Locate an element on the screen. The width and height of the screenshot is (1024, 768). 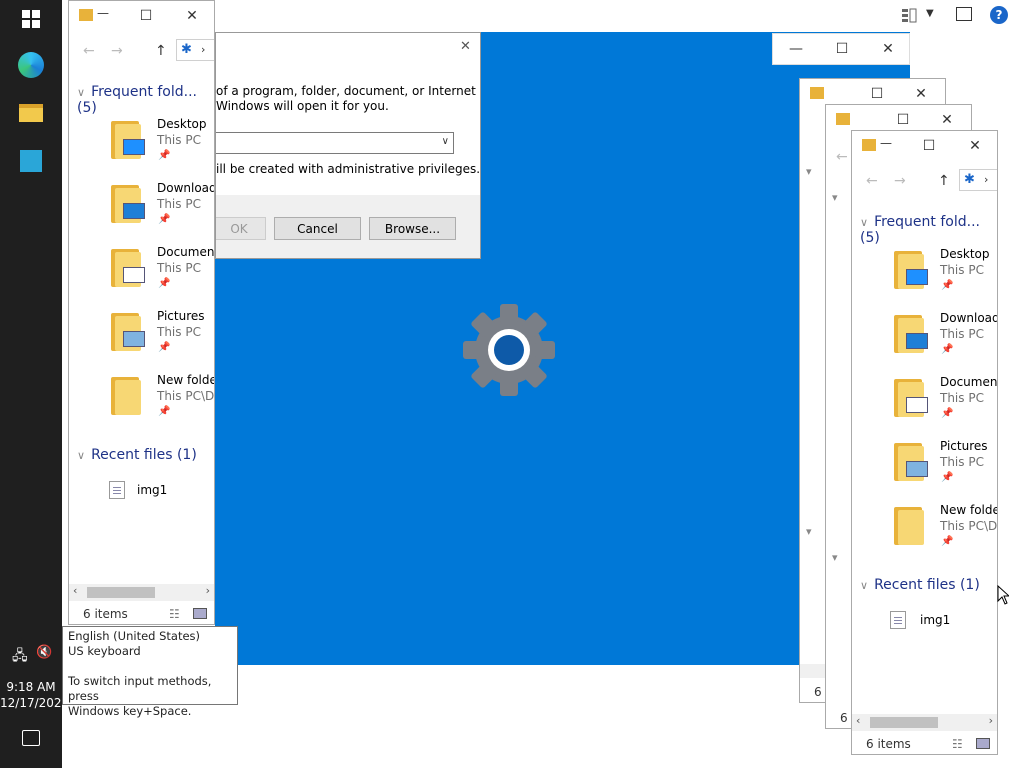
network-icon: 🖧 is located at coordinates (20, 657).